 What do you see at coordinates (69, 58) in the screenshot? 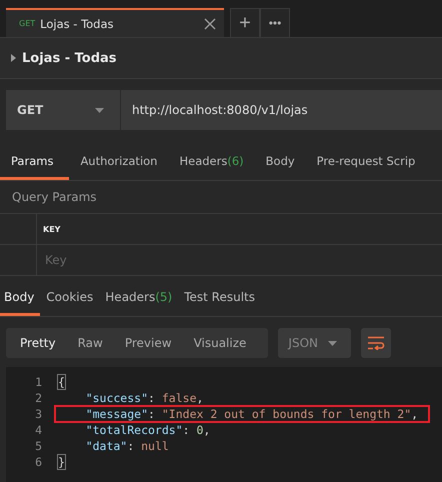
I see `request-name: Lojas - Todas` at bounding box center [69, 58].